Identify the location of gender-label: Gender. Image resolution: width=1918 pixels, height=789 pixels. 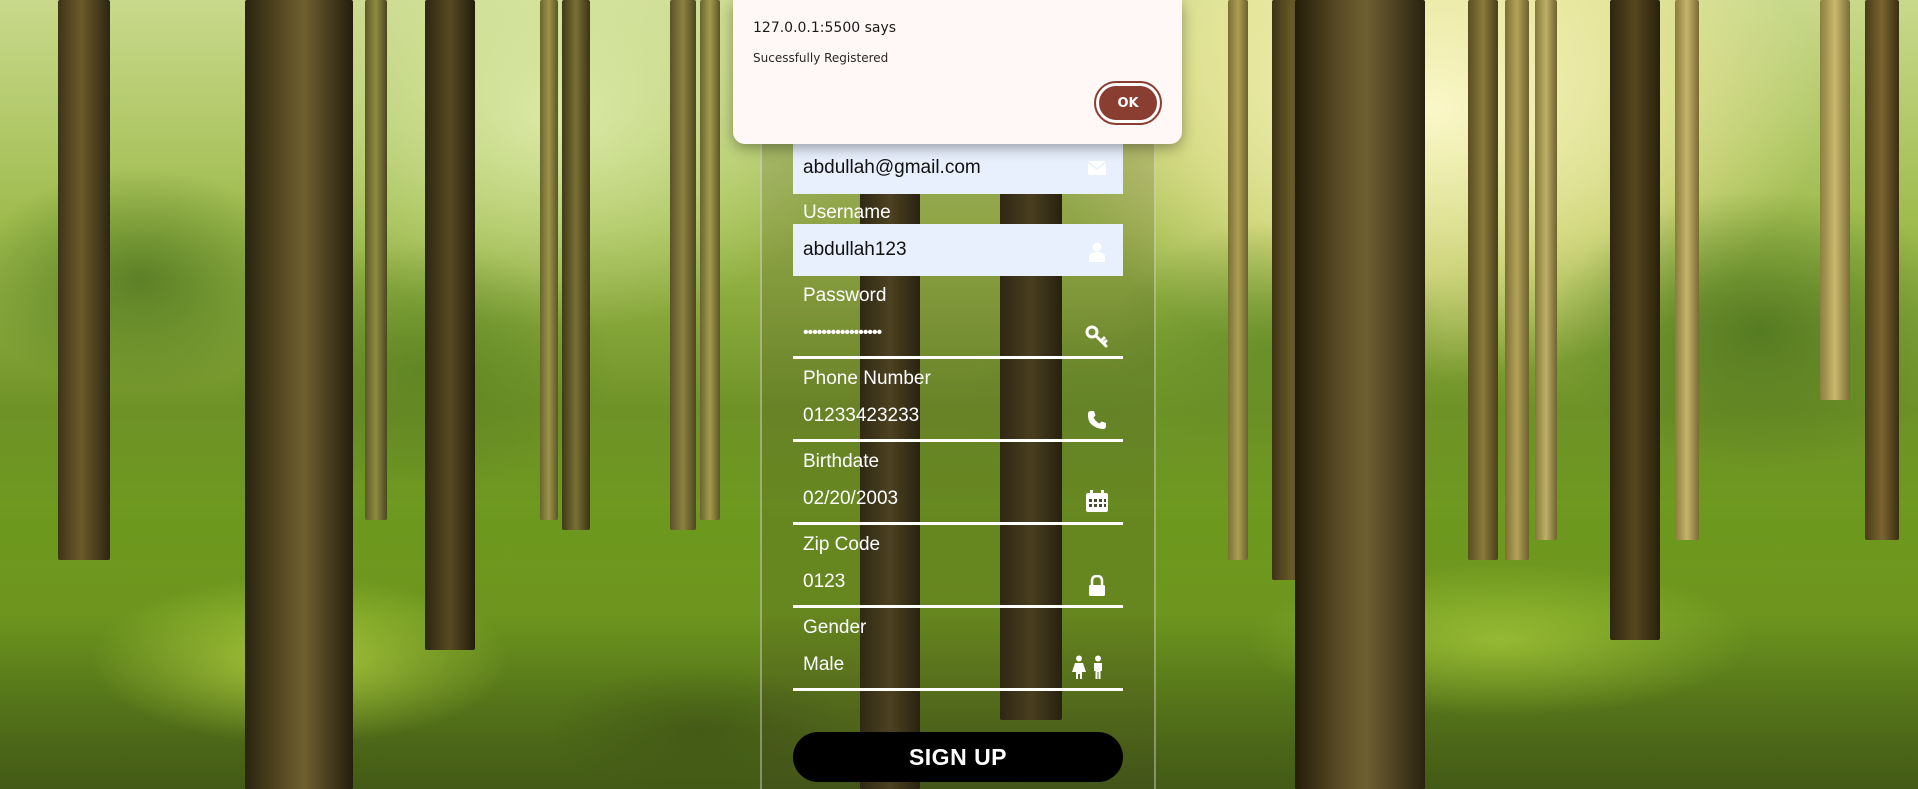
(835, 627).